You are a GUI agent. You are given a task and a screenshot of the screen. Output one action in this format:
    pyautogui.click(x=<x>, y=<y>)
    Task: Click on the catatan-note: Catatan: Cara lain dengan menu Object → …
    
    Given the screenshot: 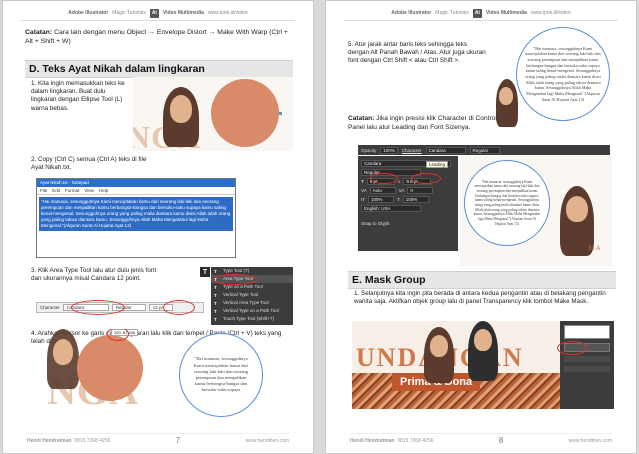 What is the action you would take?
    pyautogui.click(x=156, y=37)
    